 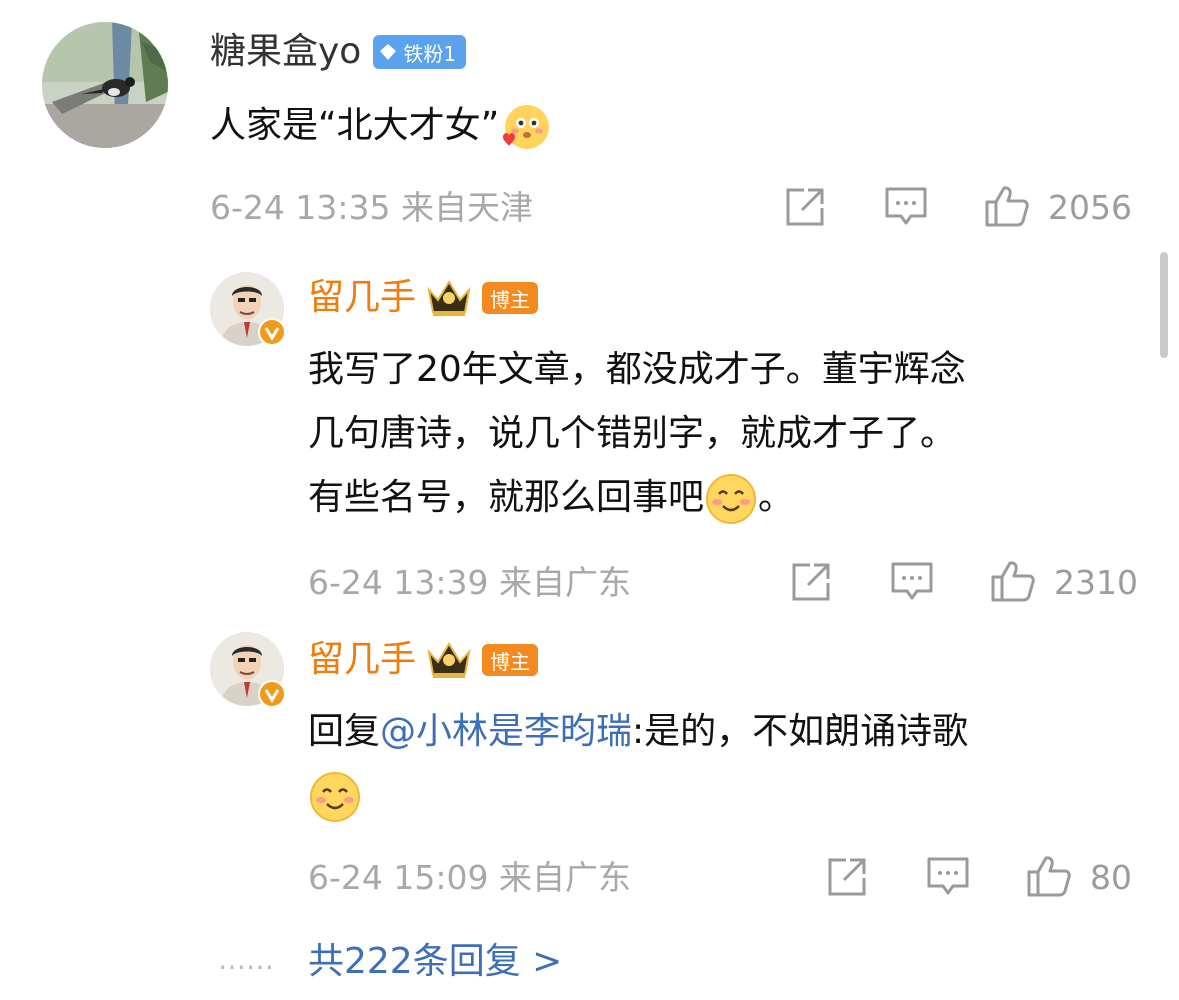 What do you see at coordinates (1111, 877) in the screenshot?
I see `like-count: 80` at bounding box center [1111, 877].